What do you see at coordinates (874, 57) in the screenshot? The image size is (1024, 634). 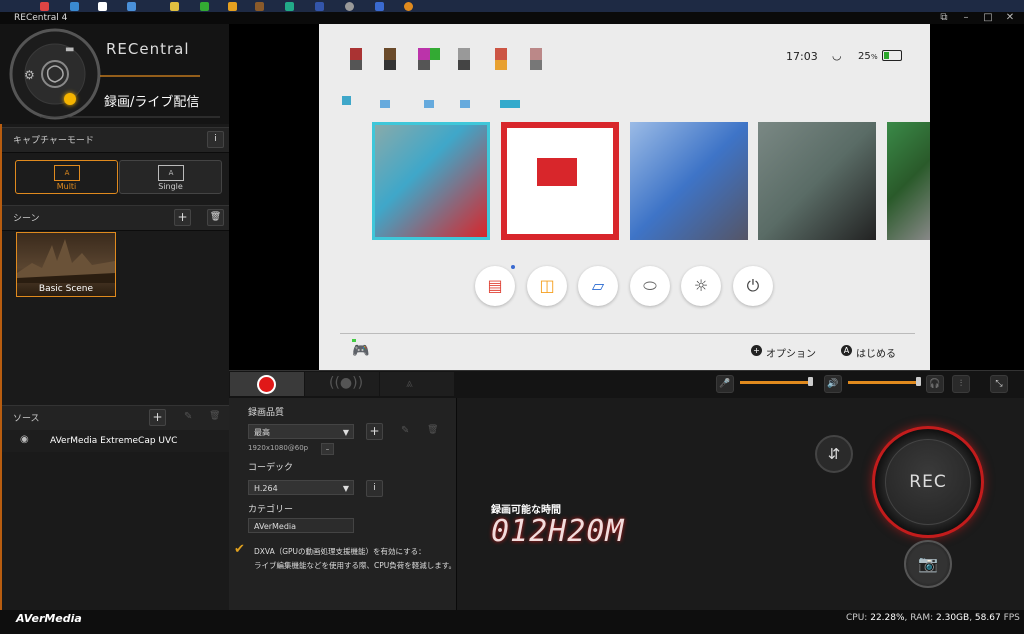 I see `battery-unit: %` at bounding box center [874, 57].